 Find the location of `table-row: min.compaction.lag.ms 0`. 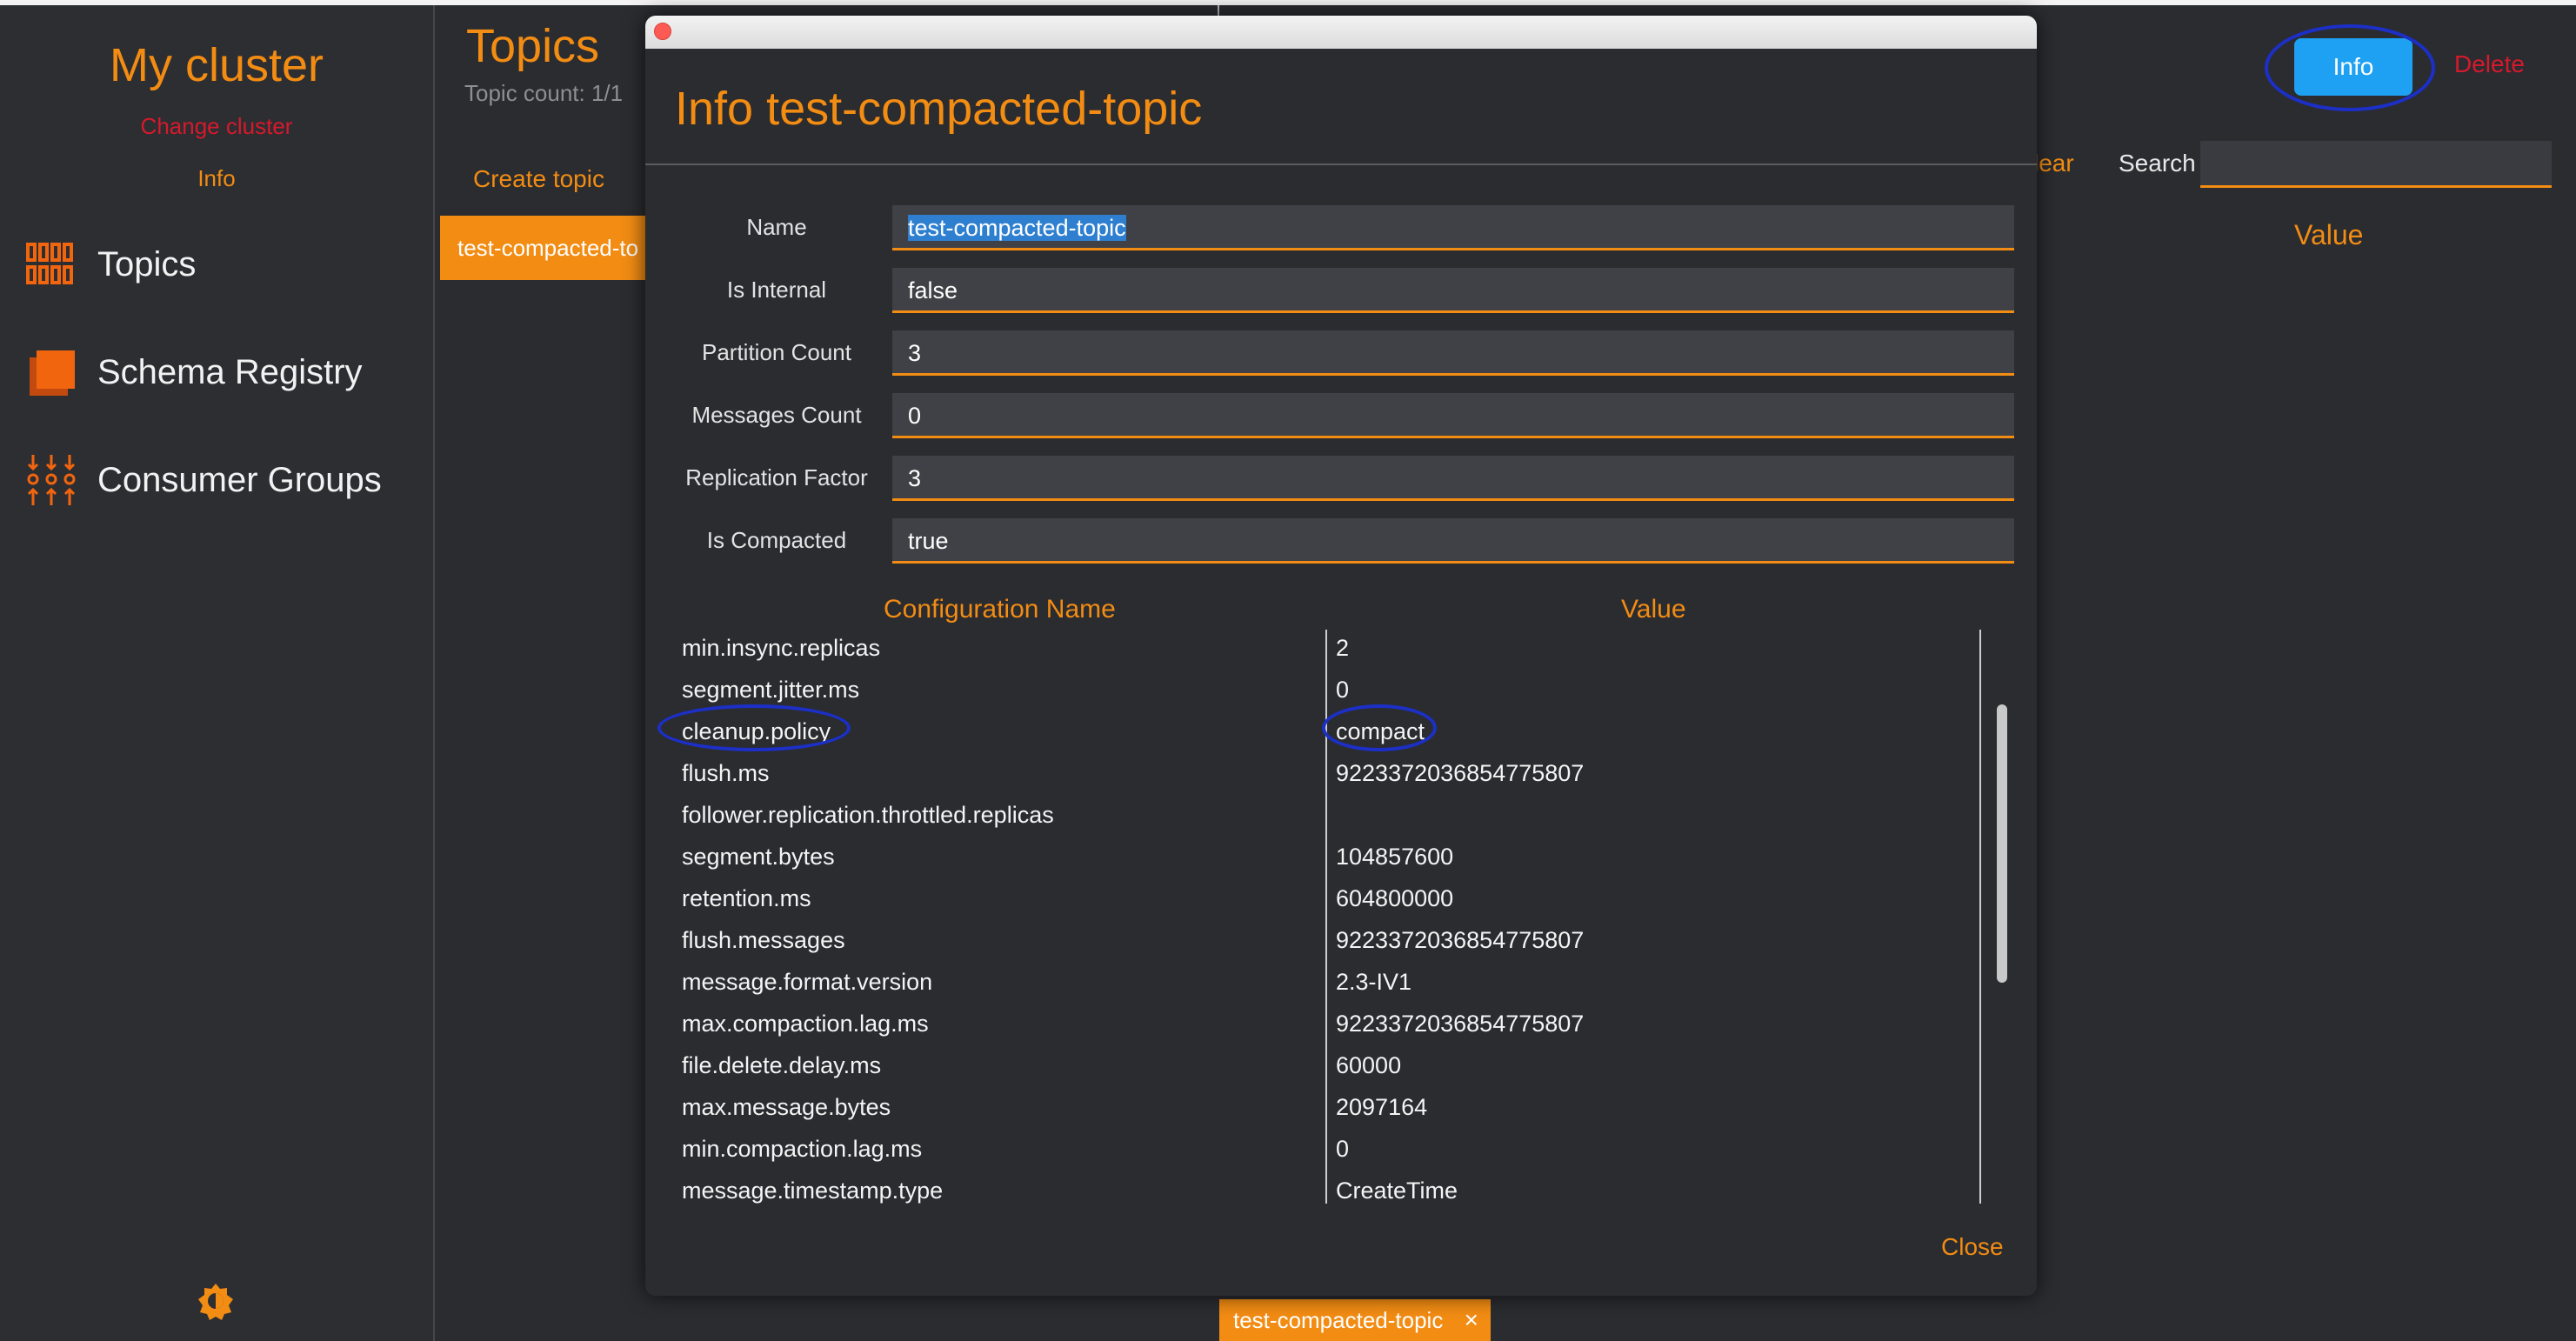

table-row: min.compaction.lag.ms 0 is located at coordinates (1339, 1151).